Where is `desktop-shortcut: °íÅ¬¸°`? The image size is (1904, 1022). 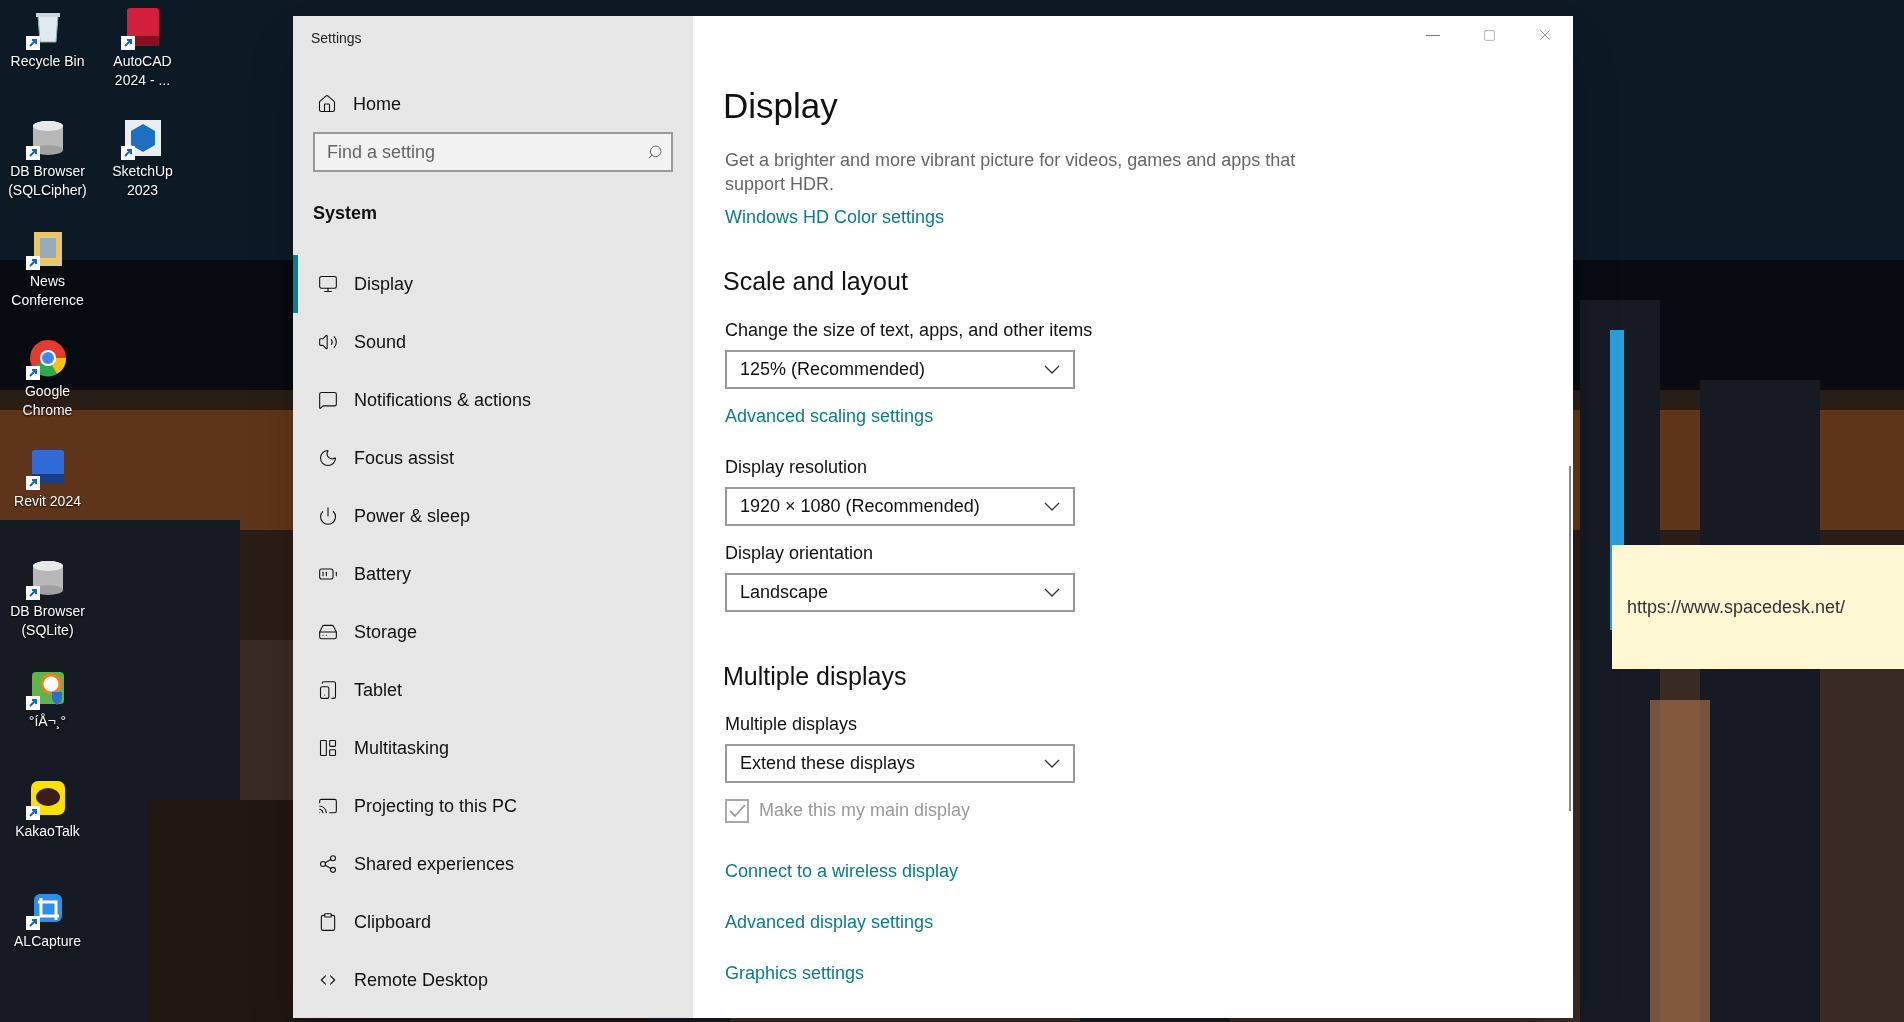
desktop-shortcut: °íÅ¬¸° is located at coordinates (47, 715).